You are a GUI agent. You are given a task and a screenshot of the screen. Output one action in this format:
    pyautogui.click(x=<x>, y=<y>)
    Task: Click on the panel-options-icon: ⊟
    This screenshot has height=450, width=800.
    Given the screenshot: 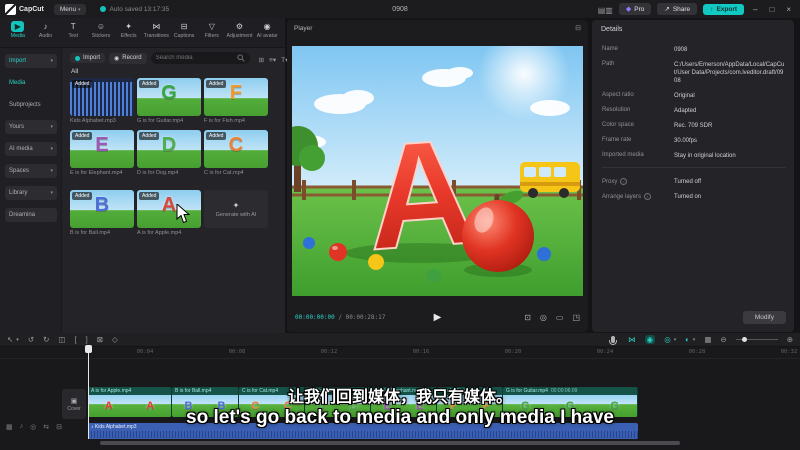 What is the action you would take?
    pyautogui.click(x=578, y=28)
    